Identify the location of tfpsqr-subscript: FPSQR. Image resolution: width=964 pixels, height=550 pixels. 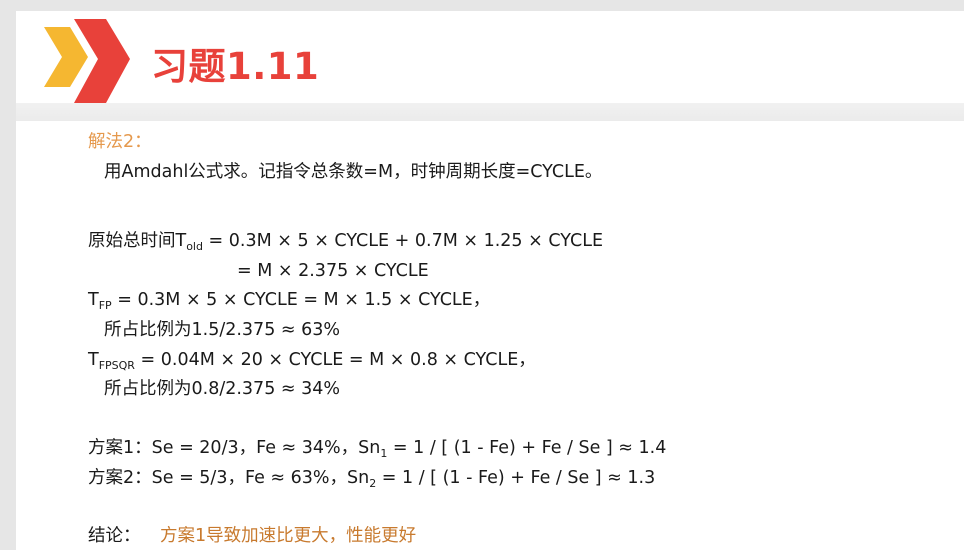
(116, 365).